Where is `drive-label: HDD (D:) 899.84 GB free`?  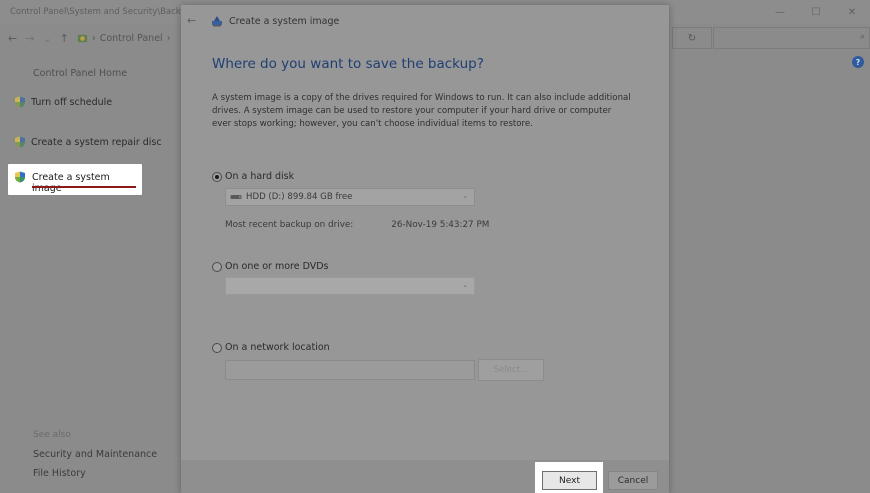
drive-label: HDD (D:) 899.84 GB free is located at coordinates (299, 197).